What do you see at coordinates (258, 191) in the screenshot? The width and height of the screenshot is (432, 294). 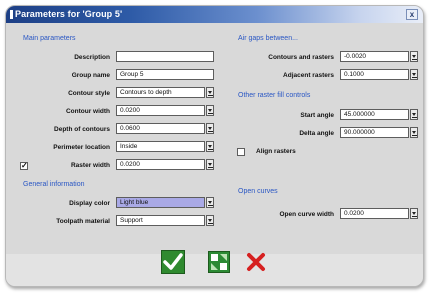 I see `open-curves-heading: Open curves` at bounding box center [258, 191].